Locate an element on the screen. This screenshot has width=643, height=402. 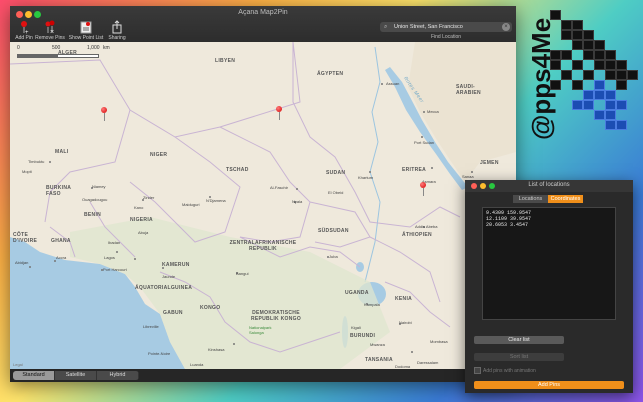
sharing-button: Sharing is located at coordinates (117, 30).